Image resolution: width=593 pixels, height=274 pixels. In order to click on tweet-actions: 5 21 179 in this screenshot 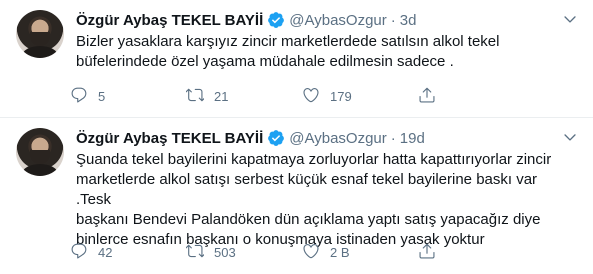, I will do `click(264, 96)`.